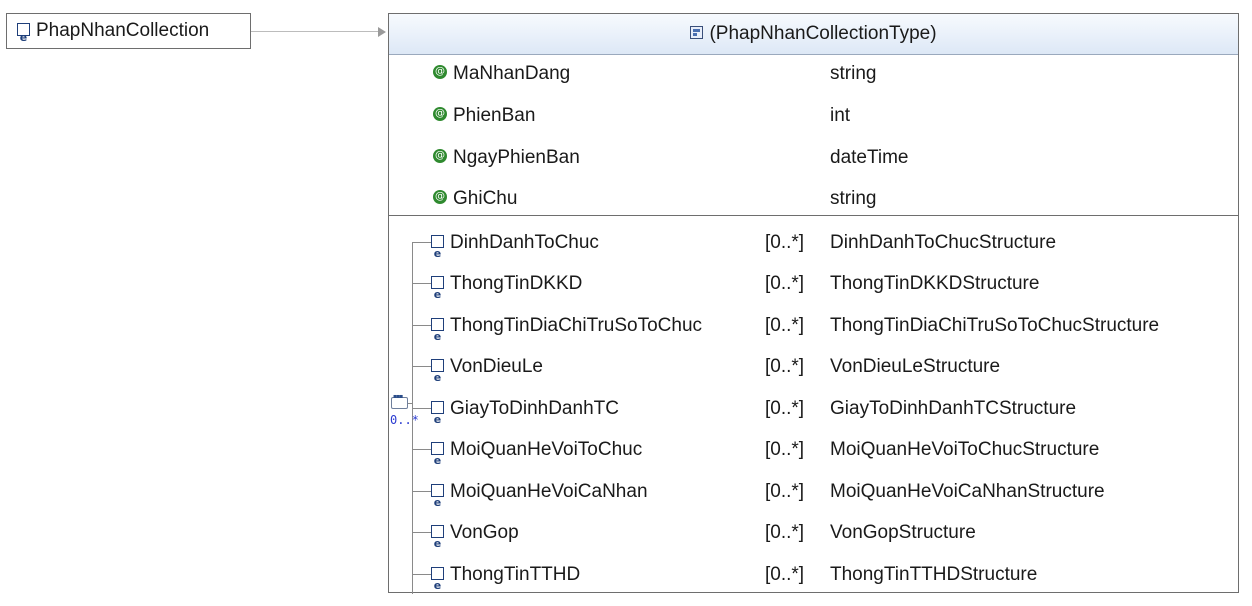  Describe the element at coordinates (813, 116) in the screenshot. I see `attribute-row: @ PhienBan int` at that location.